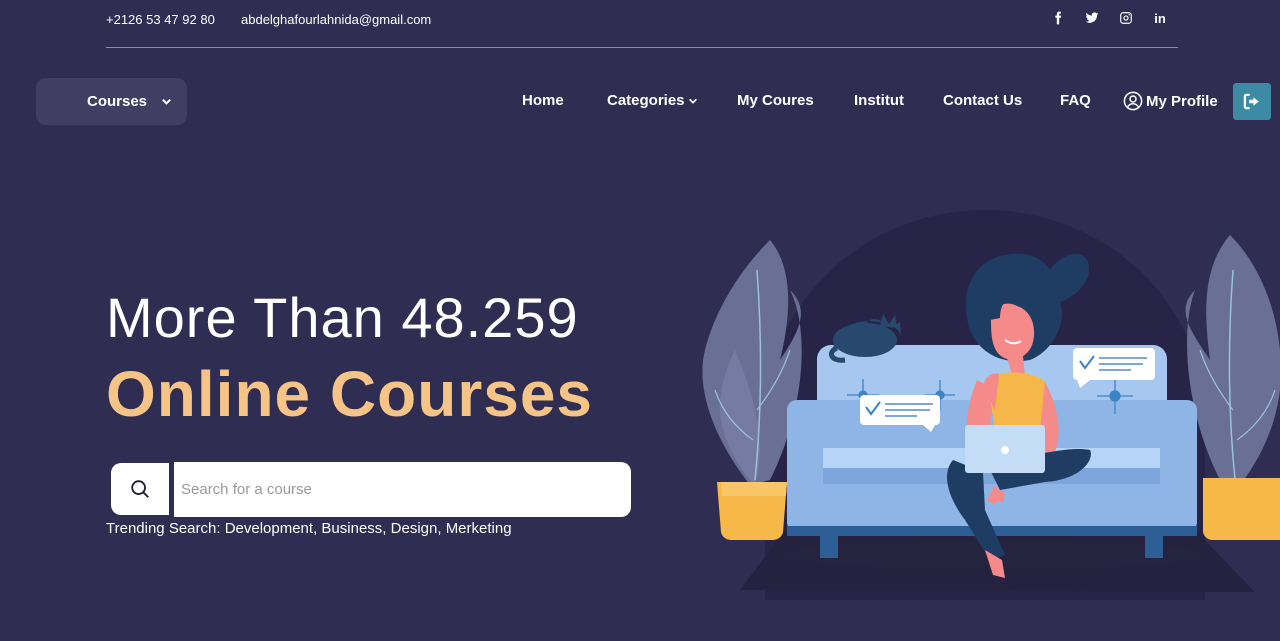  What do you see at coordinates (775, 100) in the screenshot?
I see `nav-my-courses: My Coures` at bounding box center [775, 100].